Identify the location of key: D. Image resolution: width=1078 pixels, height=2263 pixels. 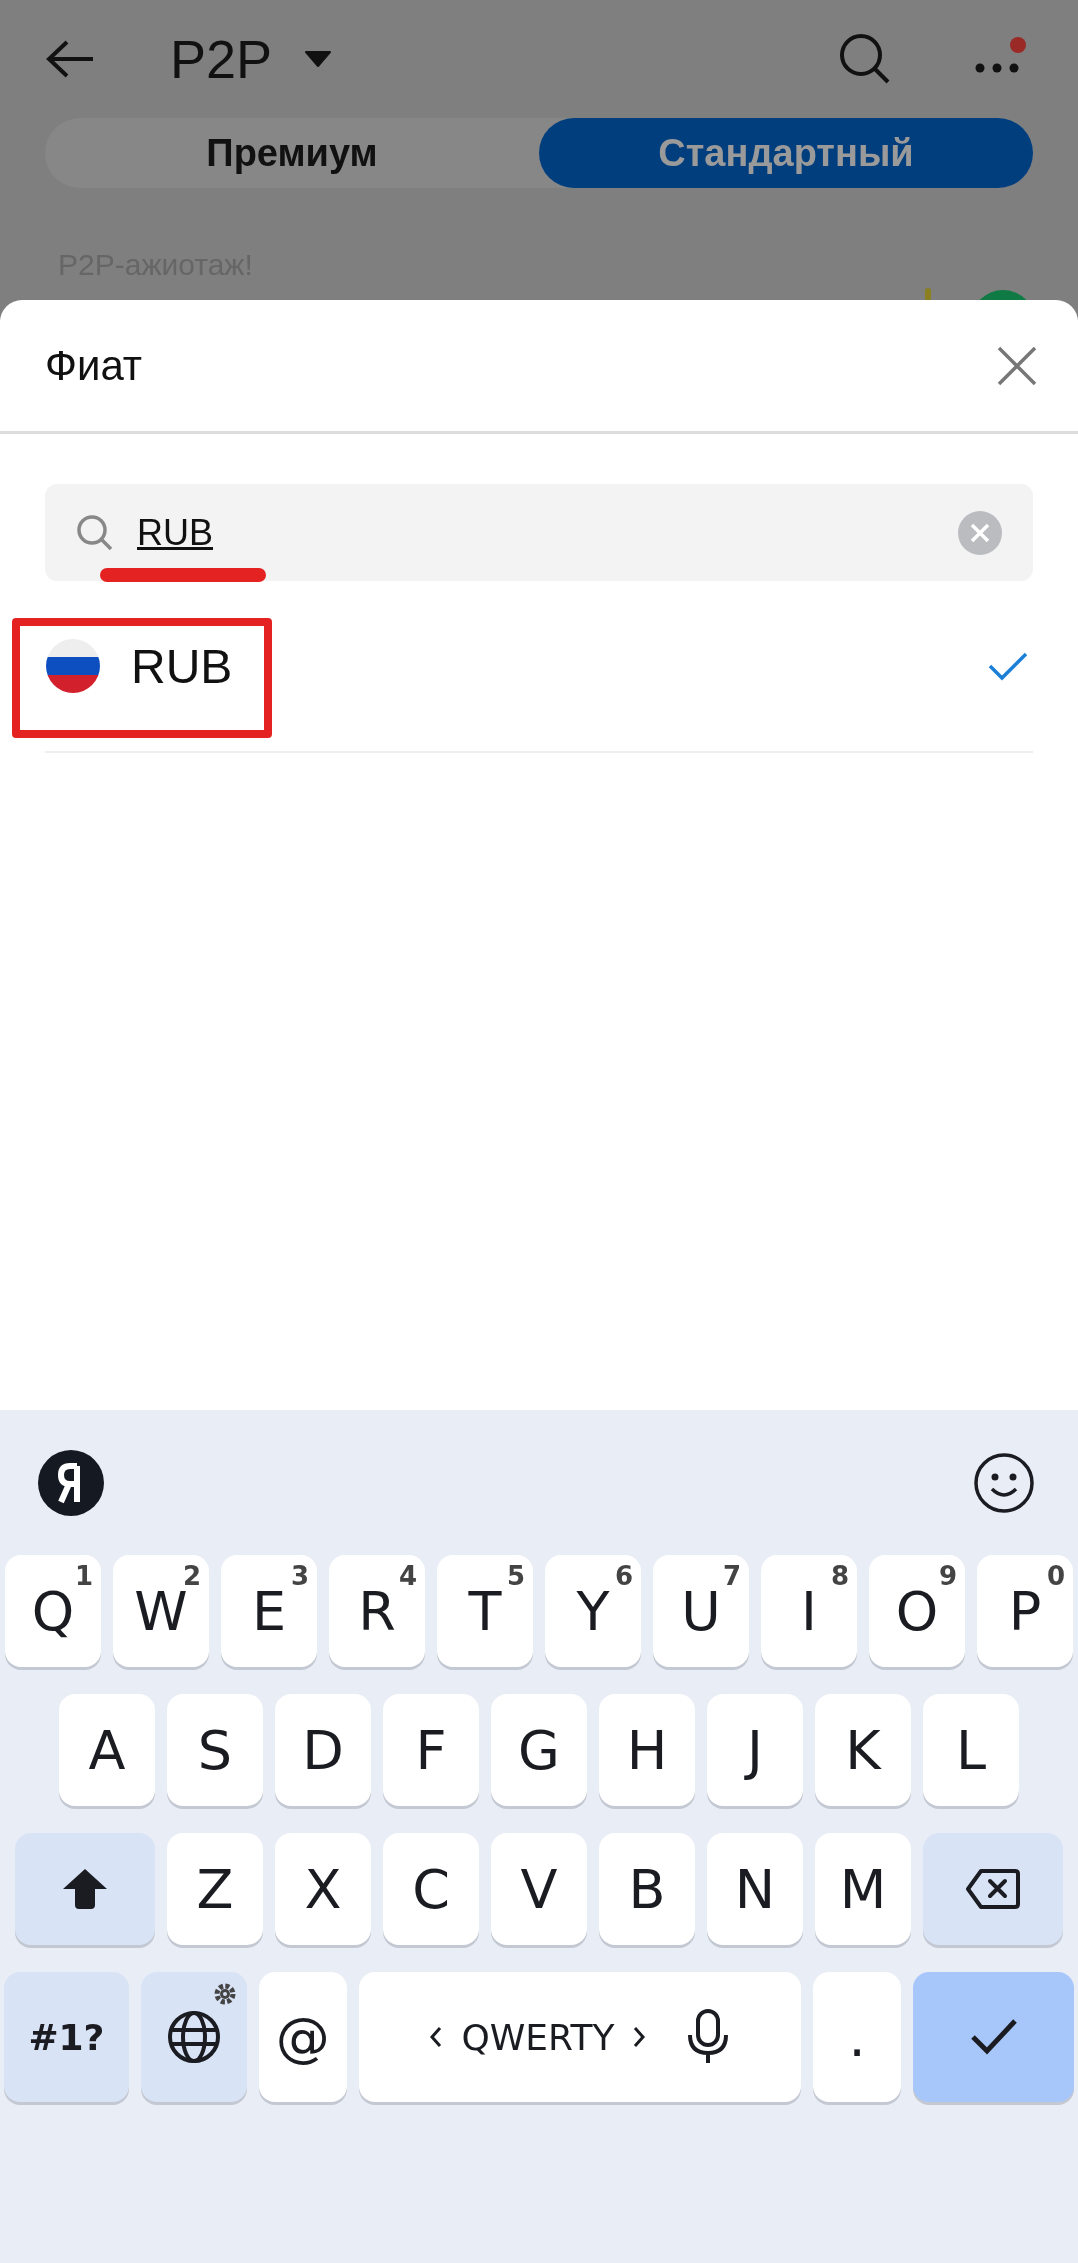
(323, 1750).